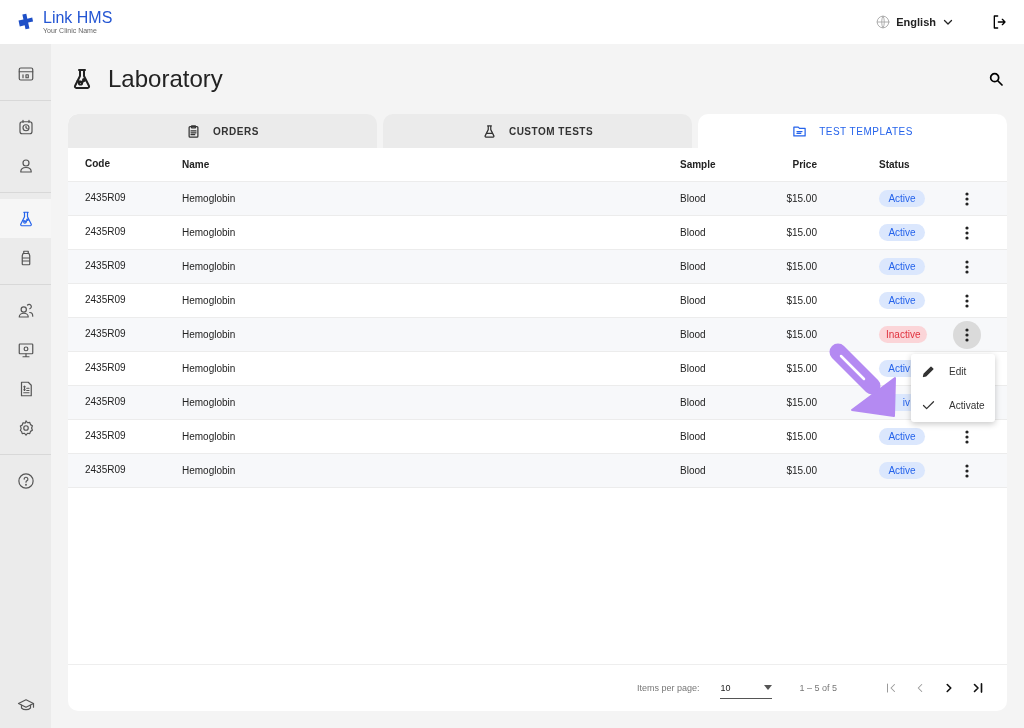 Image resolution: width=1024 pixels, height=728 pixels. What do you see at coordinates (98, 163) in the screenshot?
I see `column-header: Code` at bounding box center [98, 163].